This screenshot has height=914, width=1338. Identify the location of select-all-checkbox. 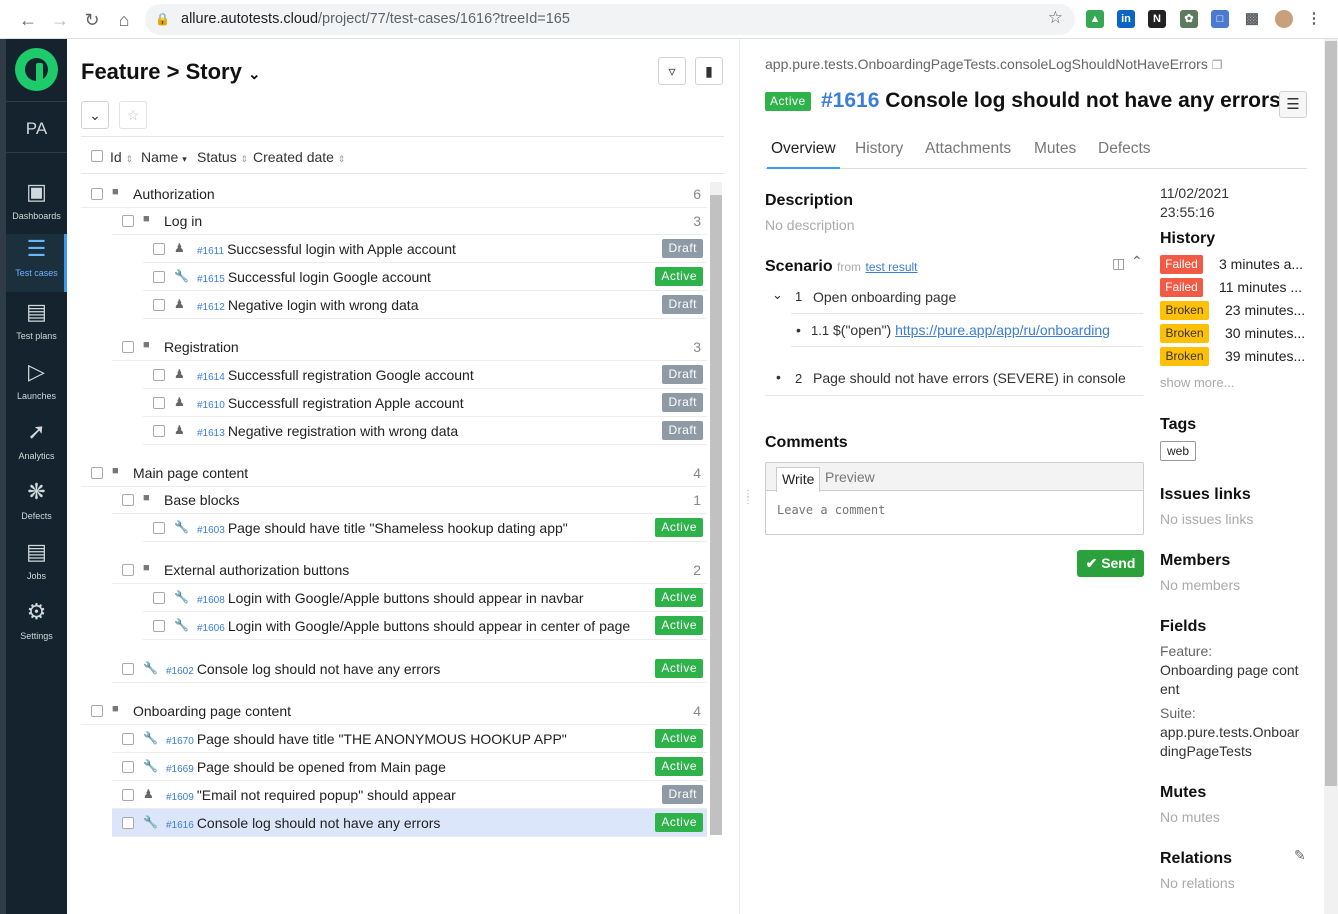
(97, 156).